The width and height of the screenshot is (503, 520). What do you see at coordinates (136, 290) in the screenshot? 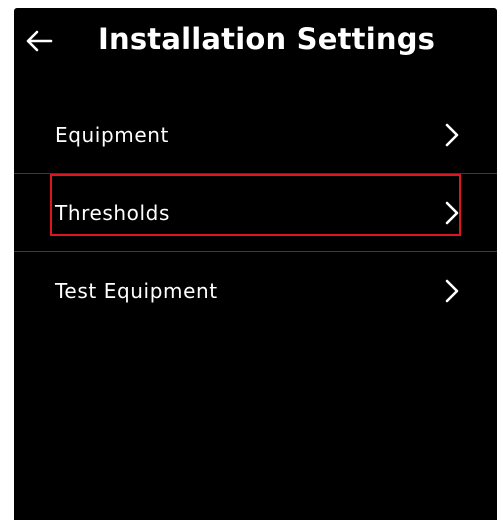
I see `menu-item-label: Test Equipment` at bounding box center [136, 290].